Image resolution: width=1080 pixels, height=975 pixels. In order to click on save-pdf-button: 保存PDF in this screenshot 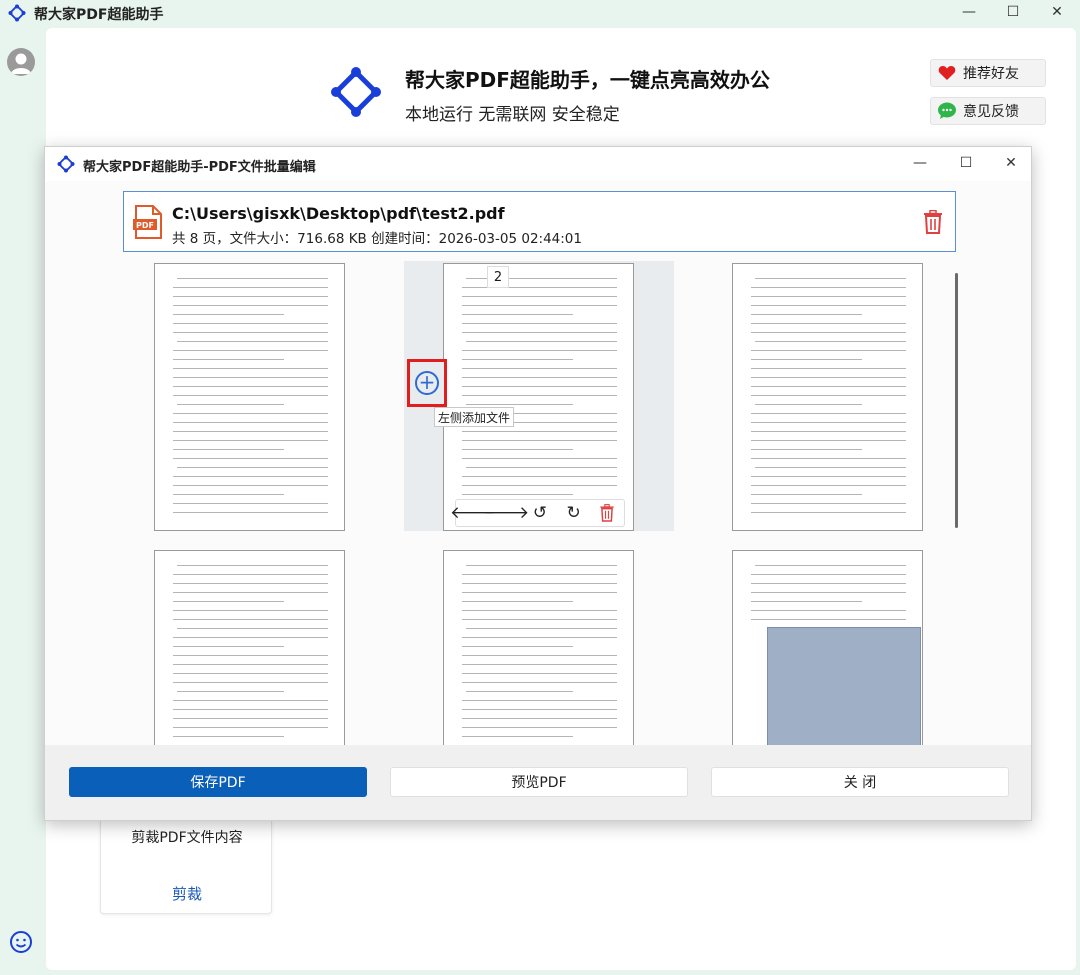, I will do `click(218, 782)`.